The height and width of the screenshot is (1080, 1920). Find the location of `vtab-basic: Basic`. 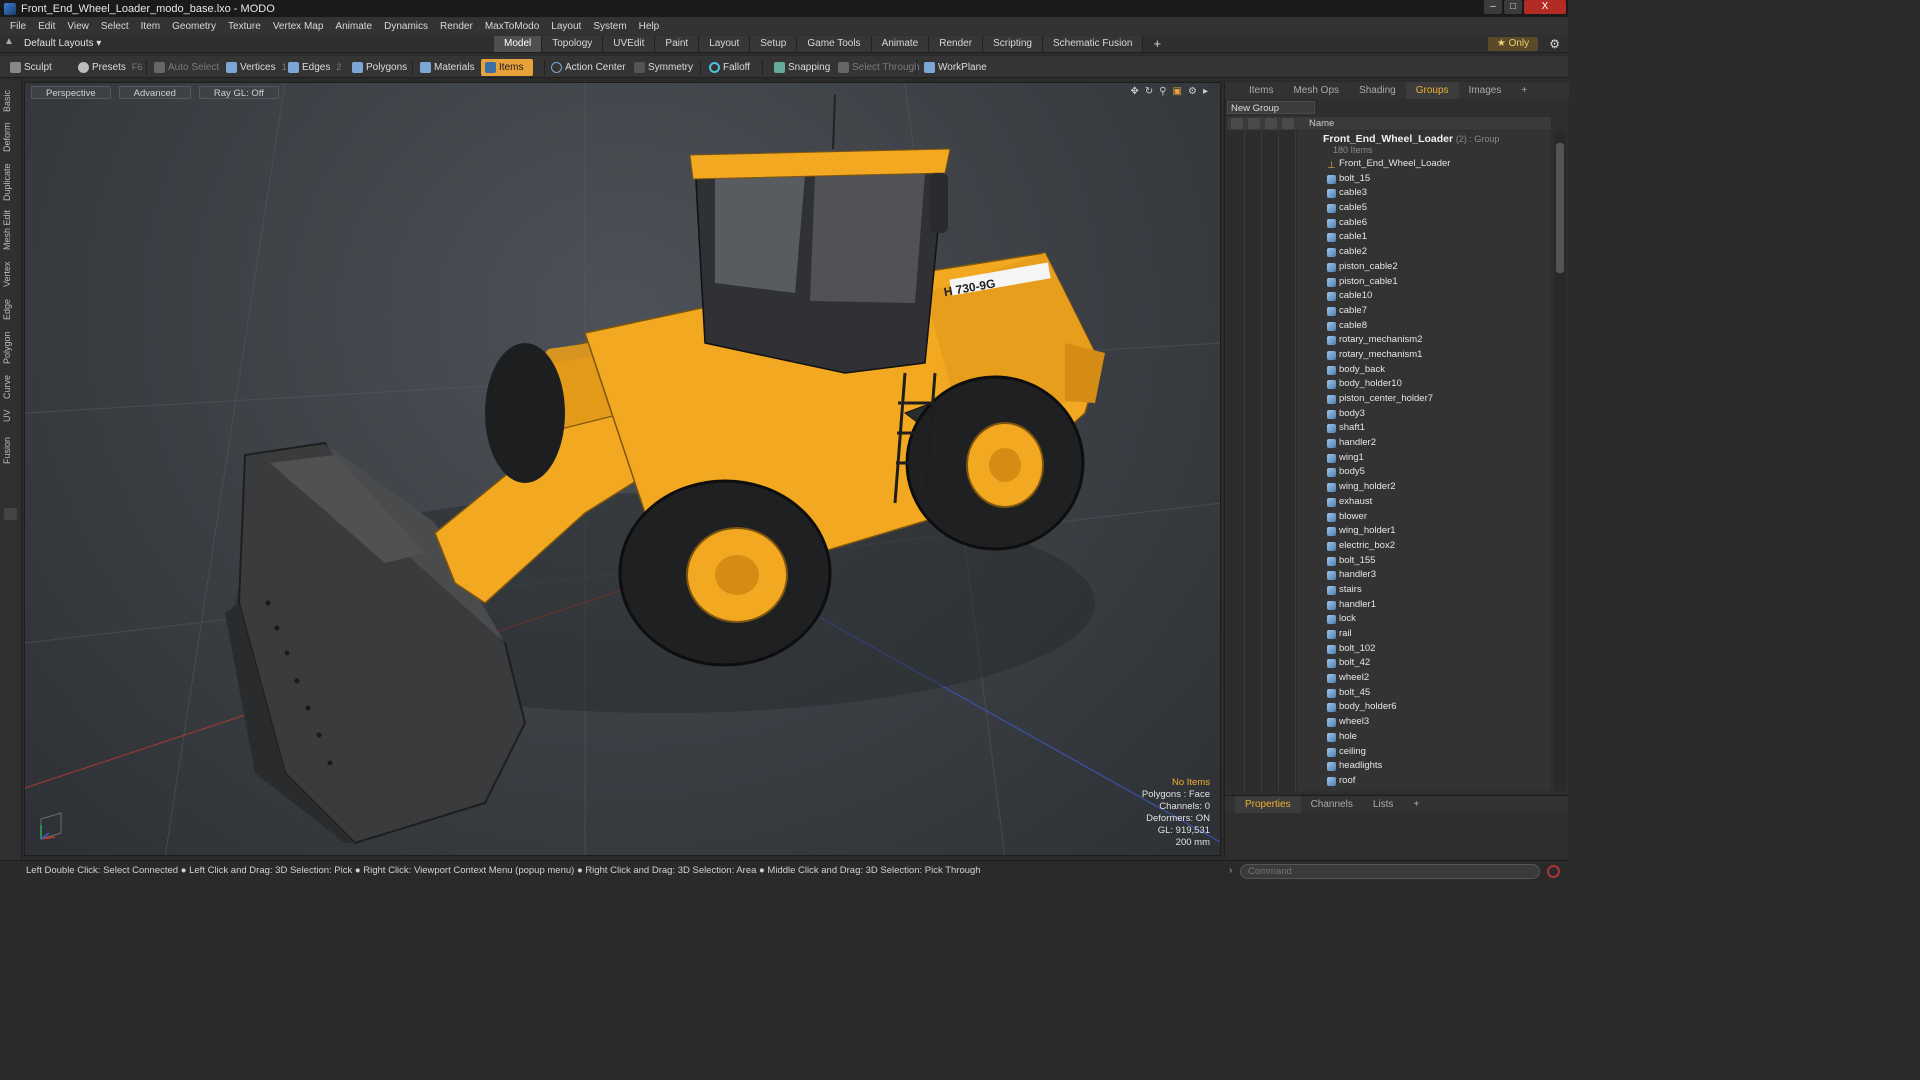

vtab-basic: Basic is located at coordinates (10, 101).